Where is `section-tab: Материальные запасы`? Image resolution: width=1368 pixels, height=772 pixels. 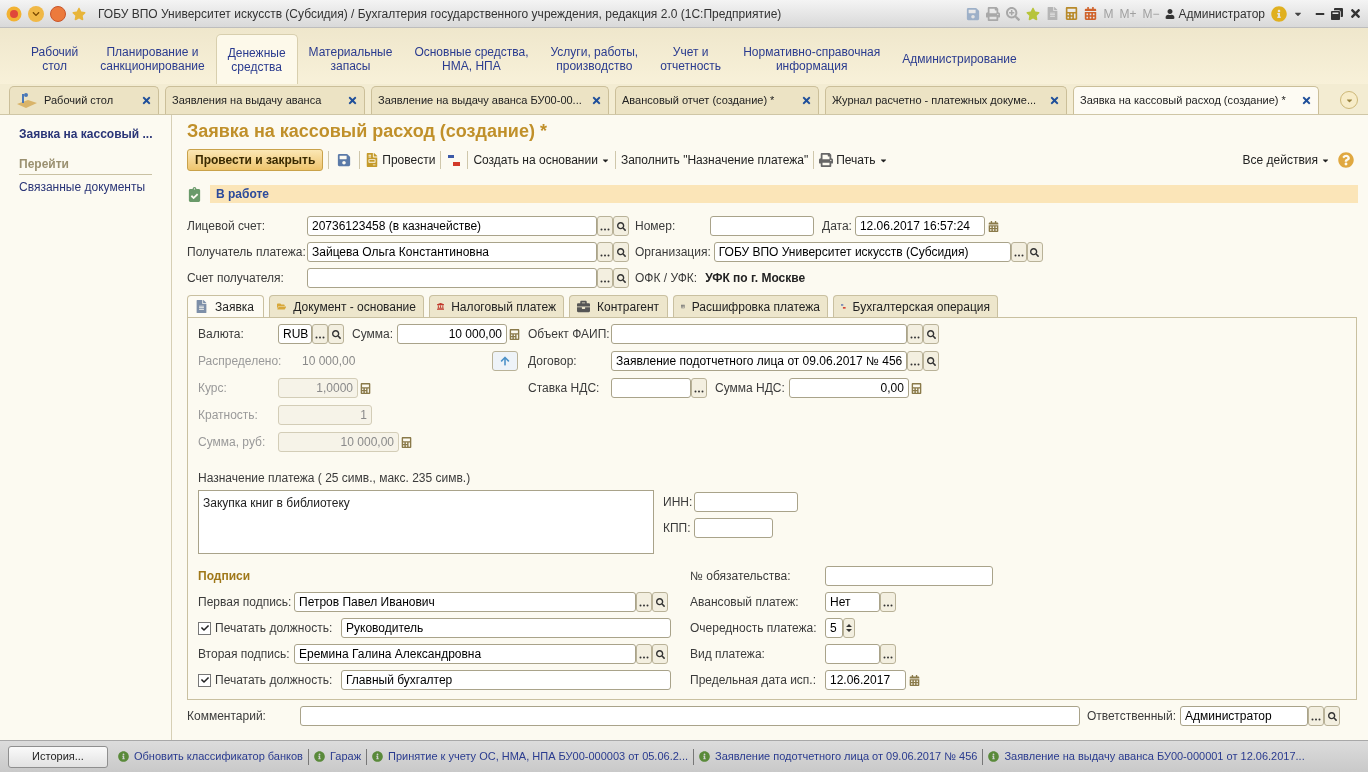
section-tab: Материальные запасы is located at coordinates (350, 59).